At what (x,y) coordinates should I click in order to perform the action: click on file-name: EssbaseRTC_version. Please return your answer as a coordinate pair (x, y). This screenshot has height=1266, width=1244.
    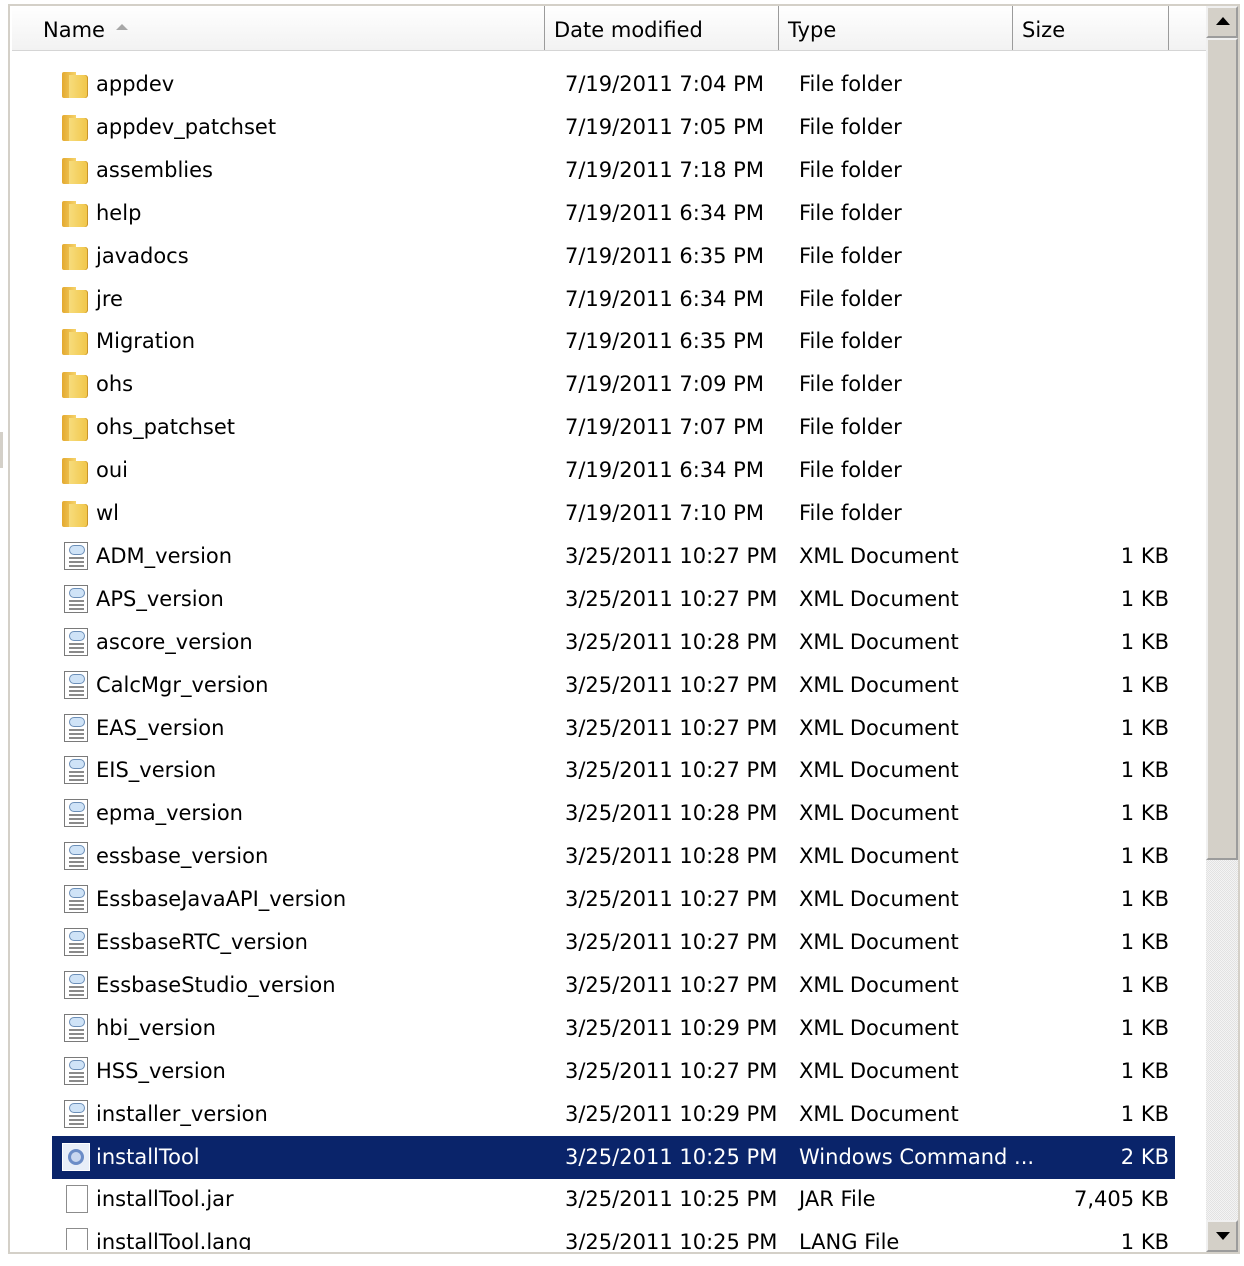
    Looking at the image, I should click on (202, 942).